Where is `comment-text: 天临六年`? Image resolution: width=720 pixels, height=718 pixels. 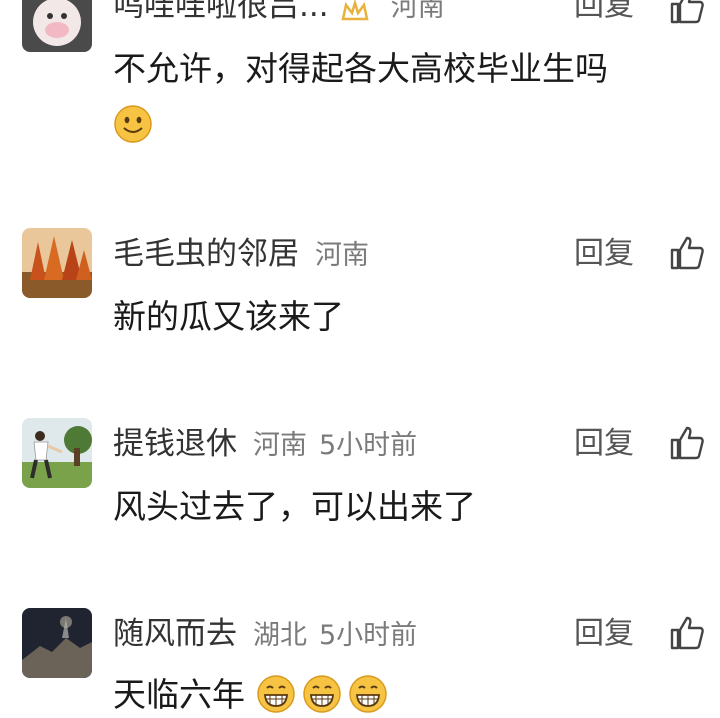
comment-text: 天临六年 is located at coordinates (250, 695).